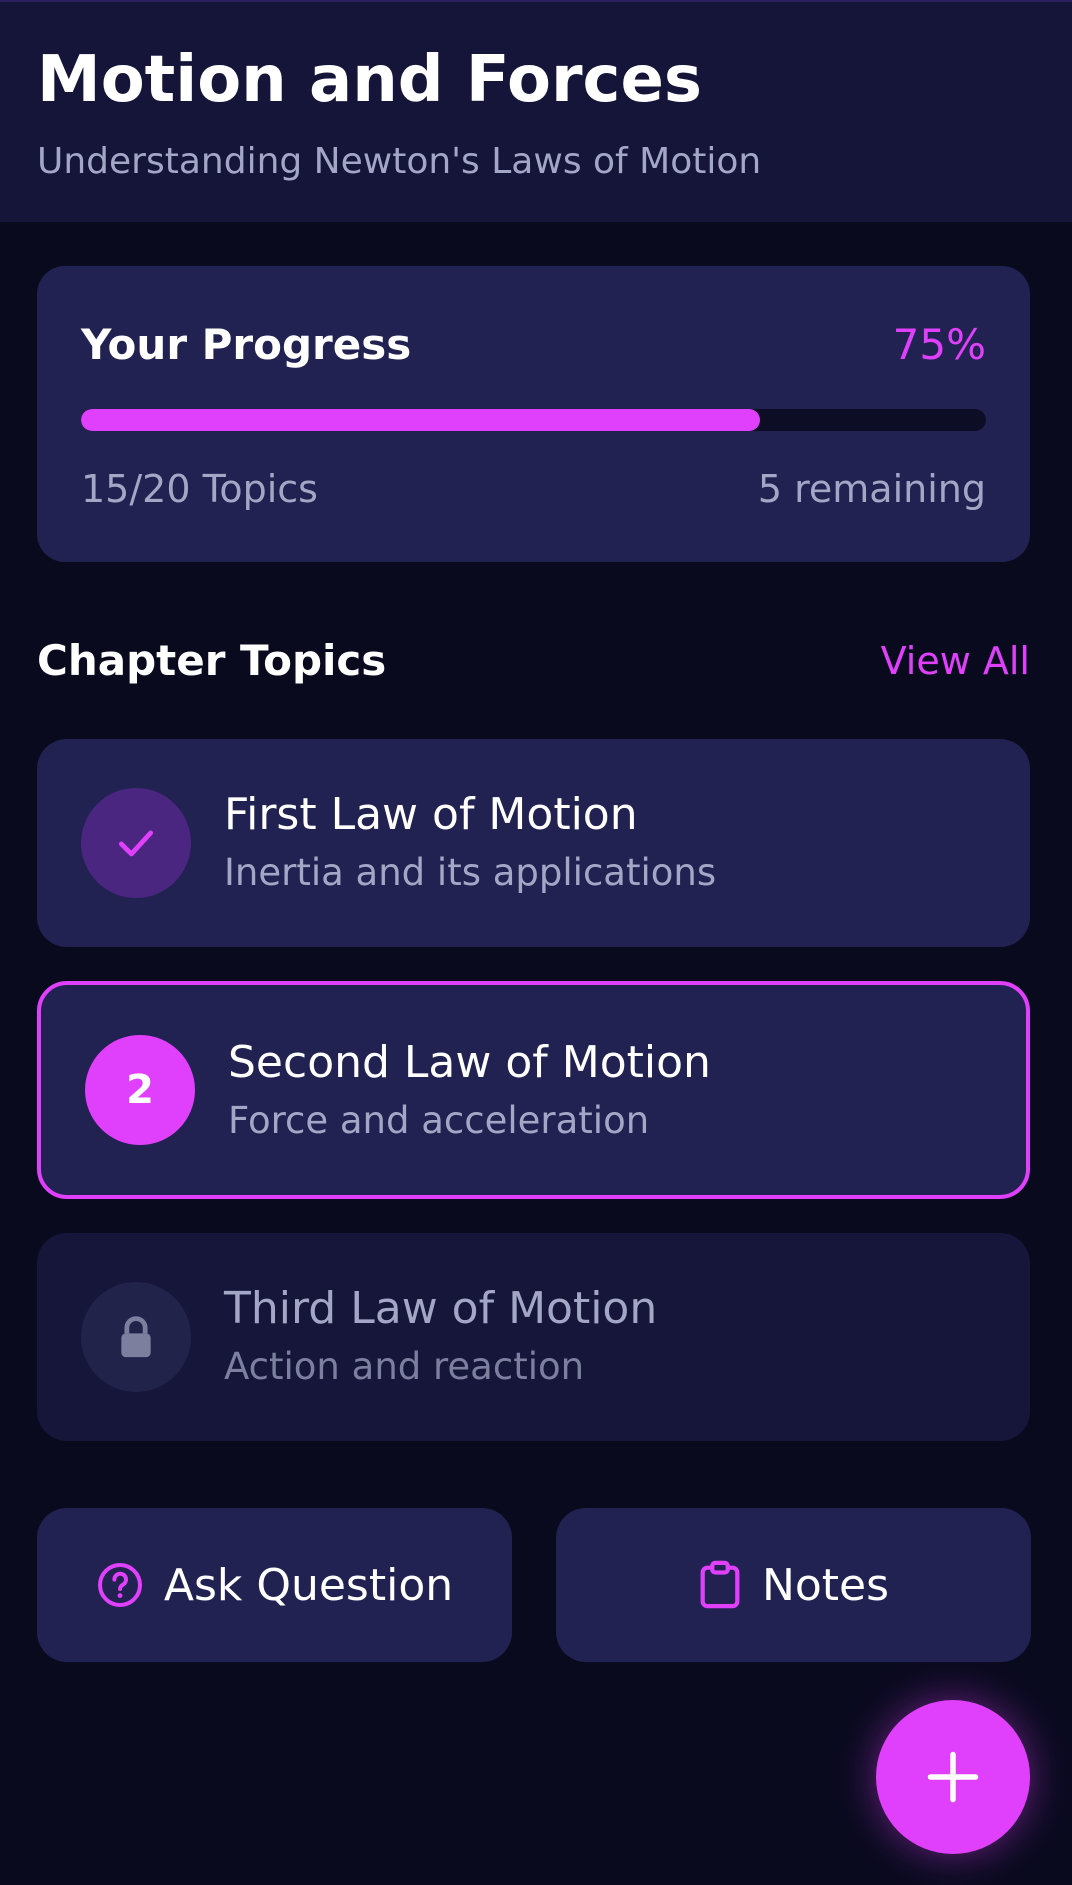 The image size is (1072, 1885). What do you see at coordinates (404, 1366) in the screenshot?
I see `topic-description: Action and reaction` at bounding box center [404, 1366].